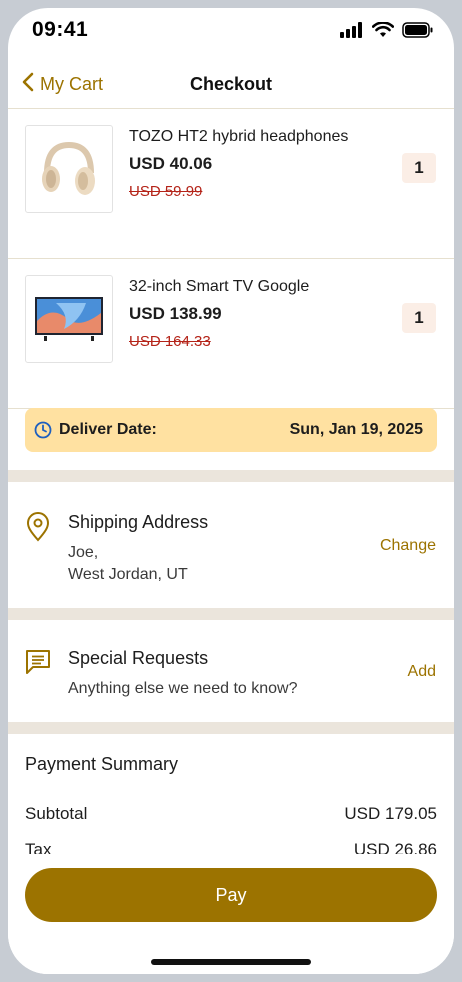 This screenshot has width=462, height=982. Describe the element at coordinates (43, 432) in the screenshot. I see `clock-icon` at that location.